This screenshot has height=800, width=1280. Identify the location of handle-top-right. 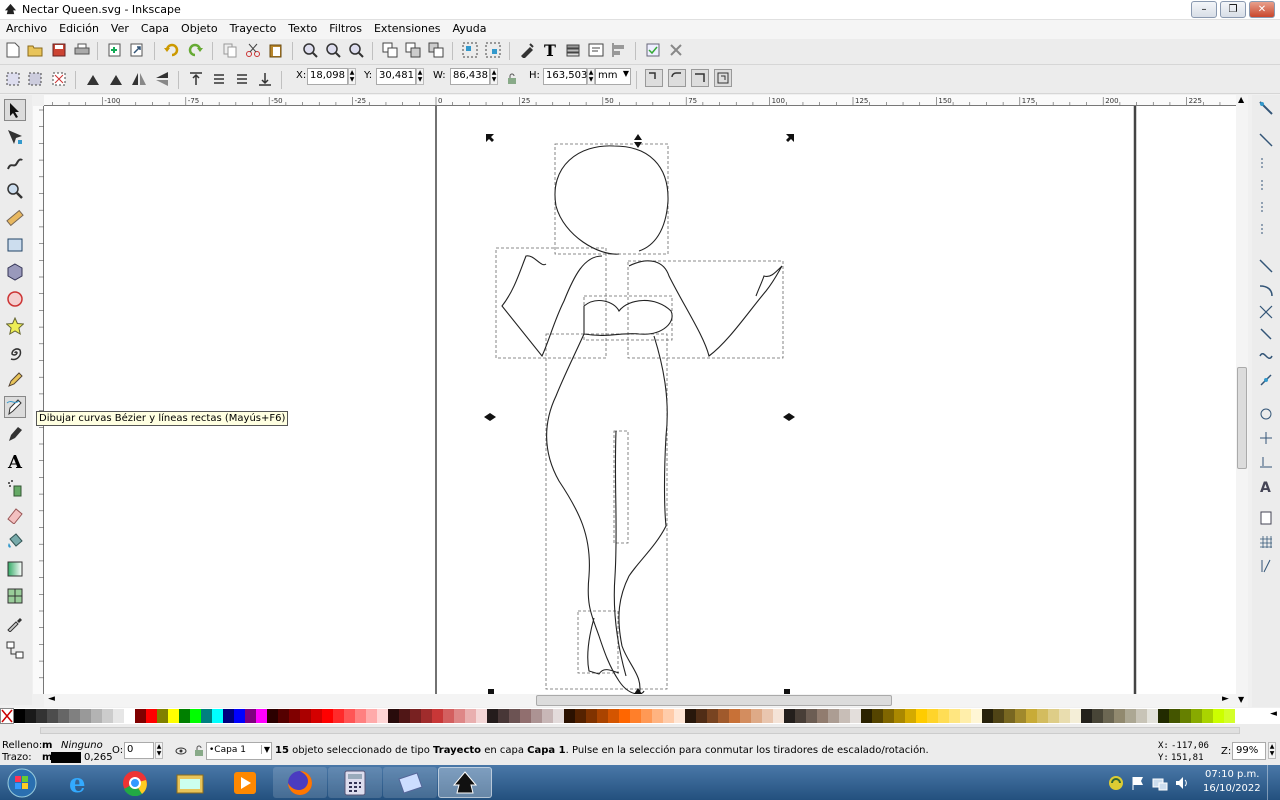
(790, 138).